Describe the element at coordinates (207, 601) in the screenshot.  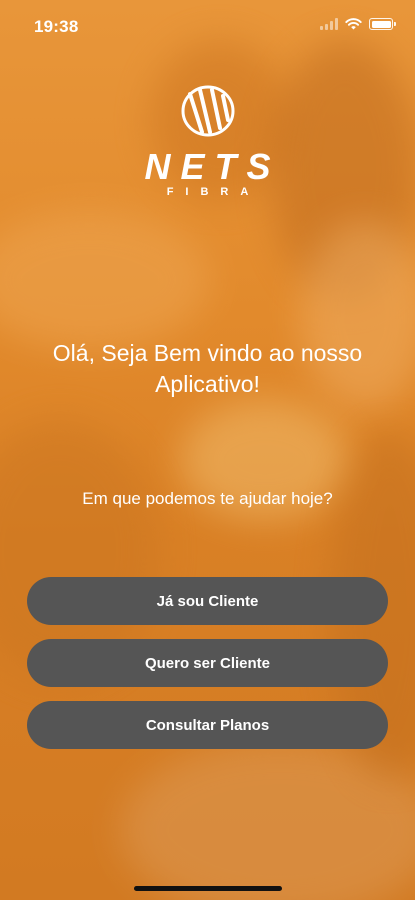
I see `existing-client-button: Já sou Cliente` at that location.